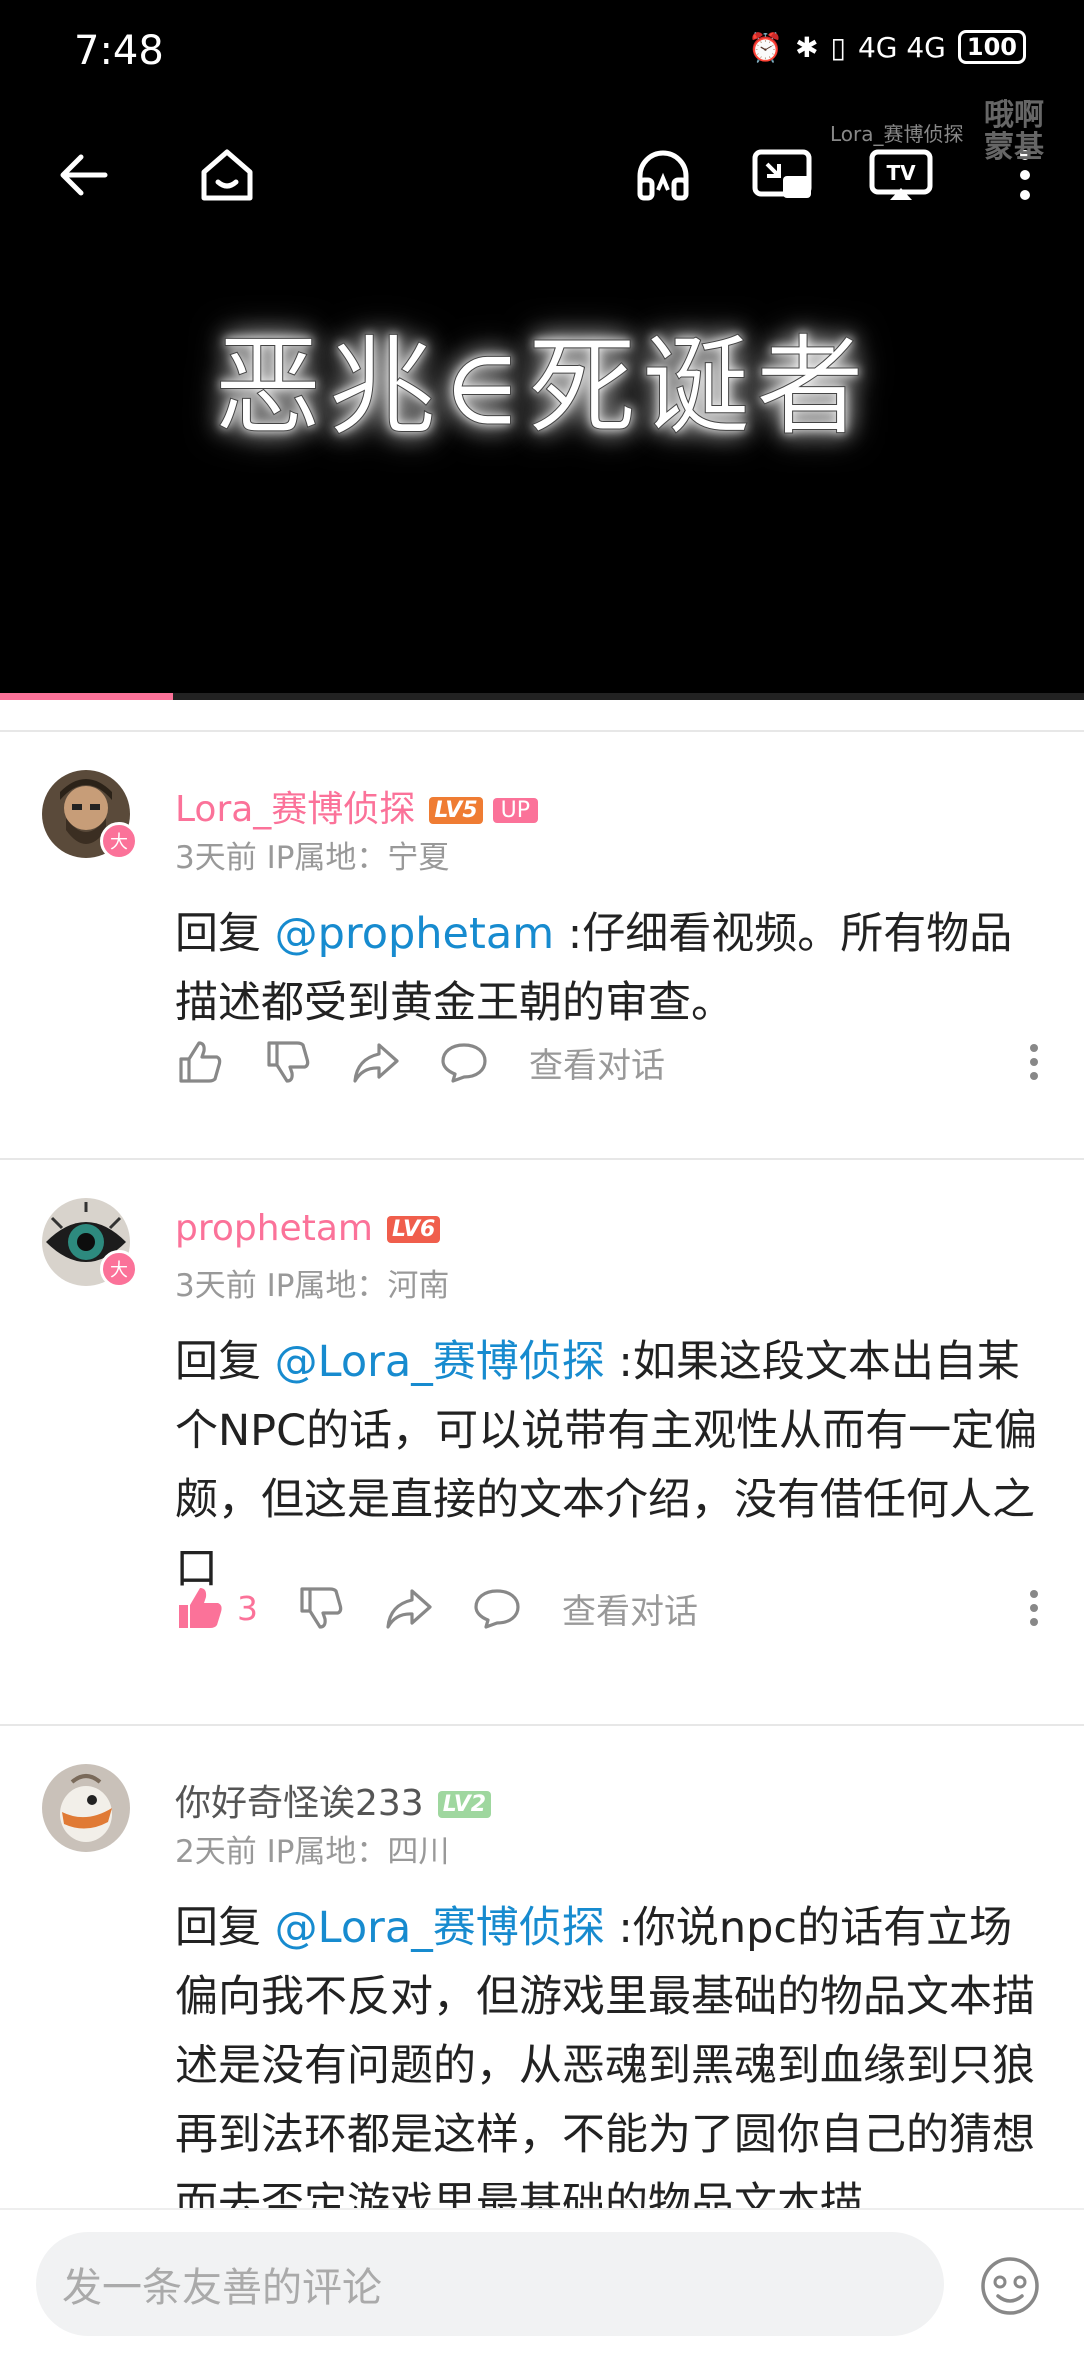  I want to click on comment-username: 你好奇怪诶233 LV2, so click(333, 1800).